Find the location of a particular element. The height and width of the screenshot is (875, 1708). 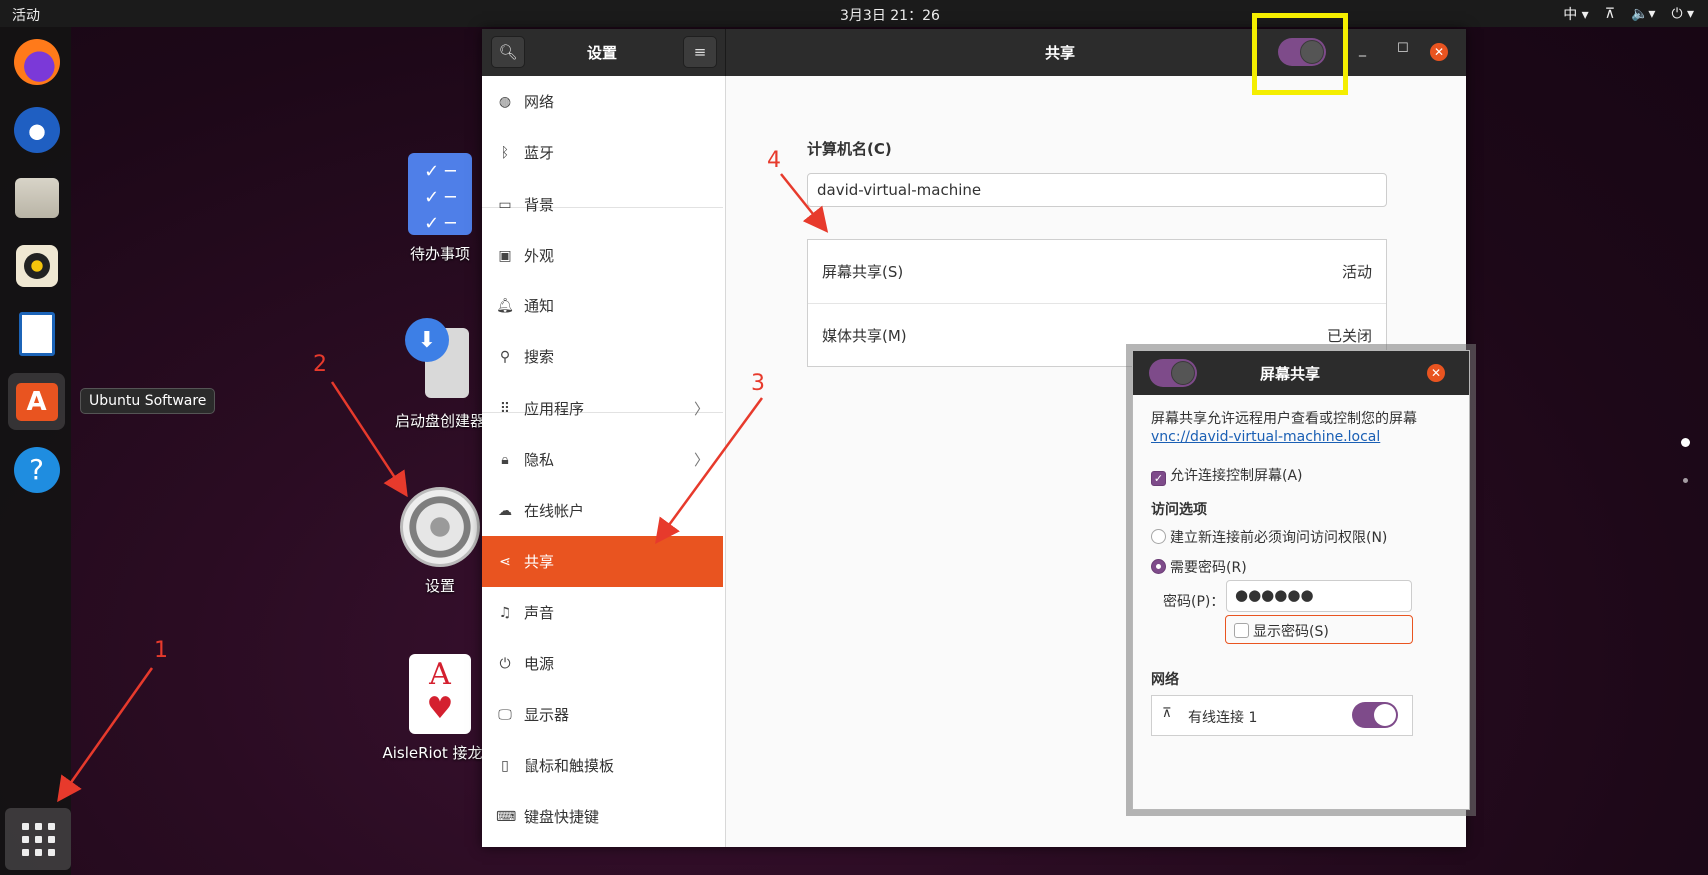

annotation-number: 4 is located at coordinates (774, 160).